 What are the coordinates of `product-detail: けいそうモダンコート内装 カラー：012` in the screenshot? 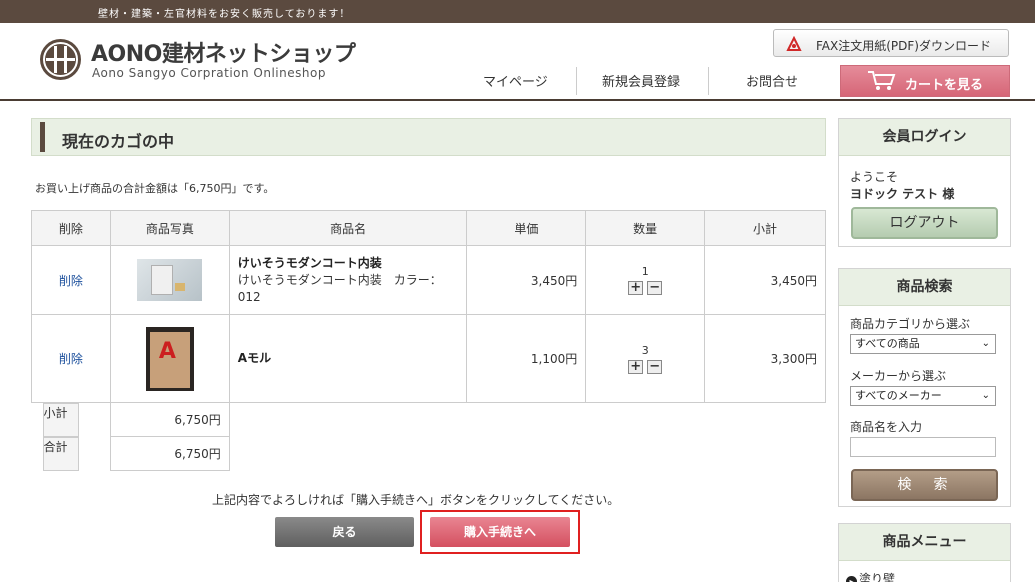 It's located at (339, 288).